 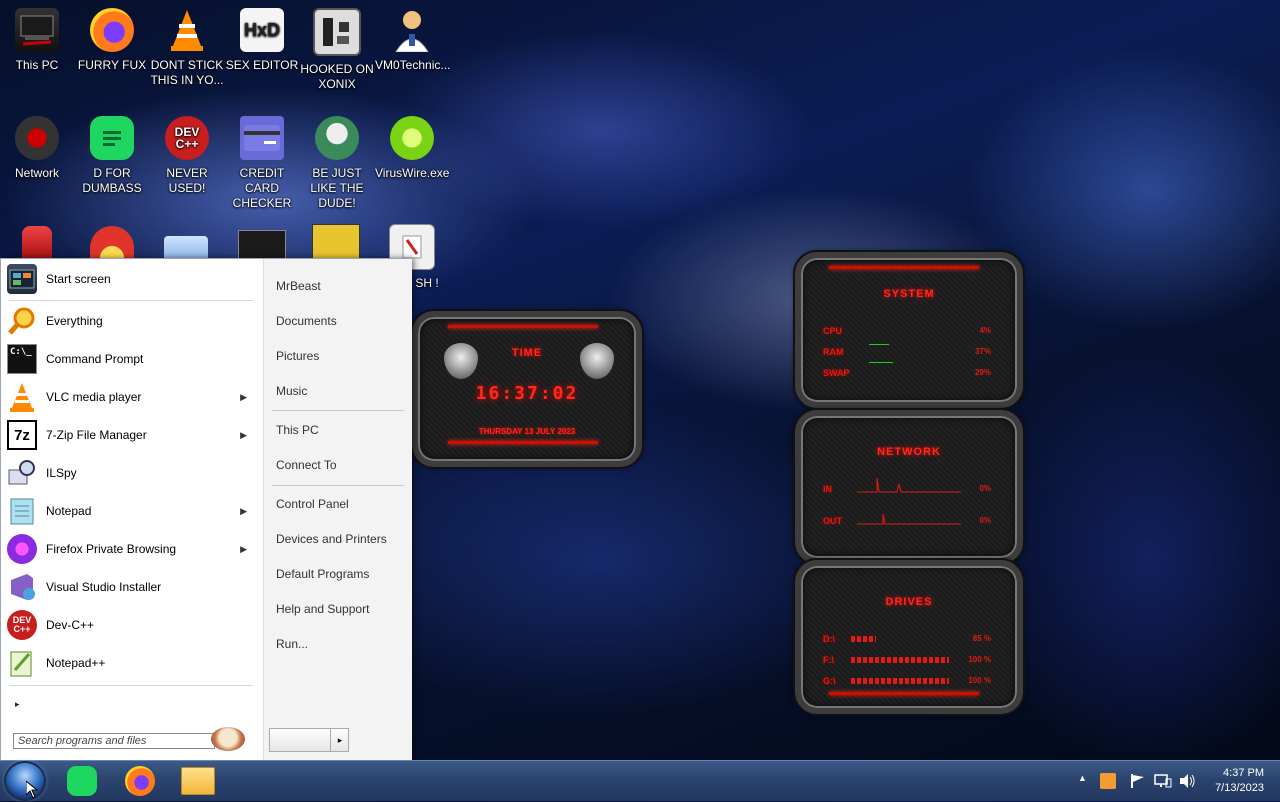 What do you see at coordinates (262, 138) in the screenshot?
I see `card-icon` at bounding box center [262, 138].